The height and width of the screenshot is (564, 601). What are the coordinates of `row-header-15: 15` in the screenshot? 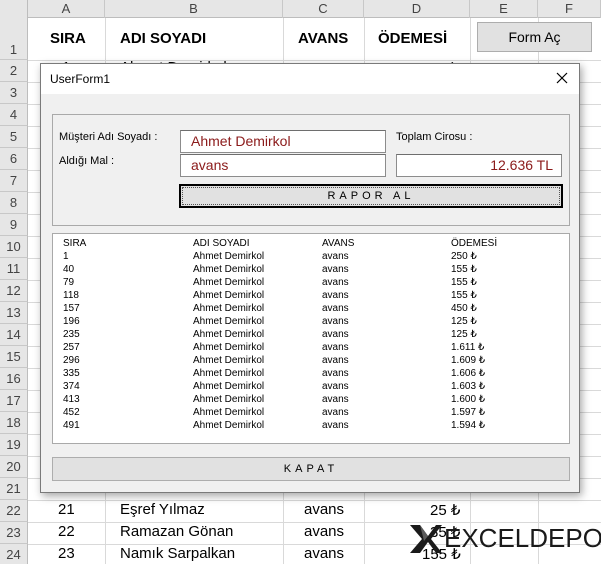 It's located at (14, 357).